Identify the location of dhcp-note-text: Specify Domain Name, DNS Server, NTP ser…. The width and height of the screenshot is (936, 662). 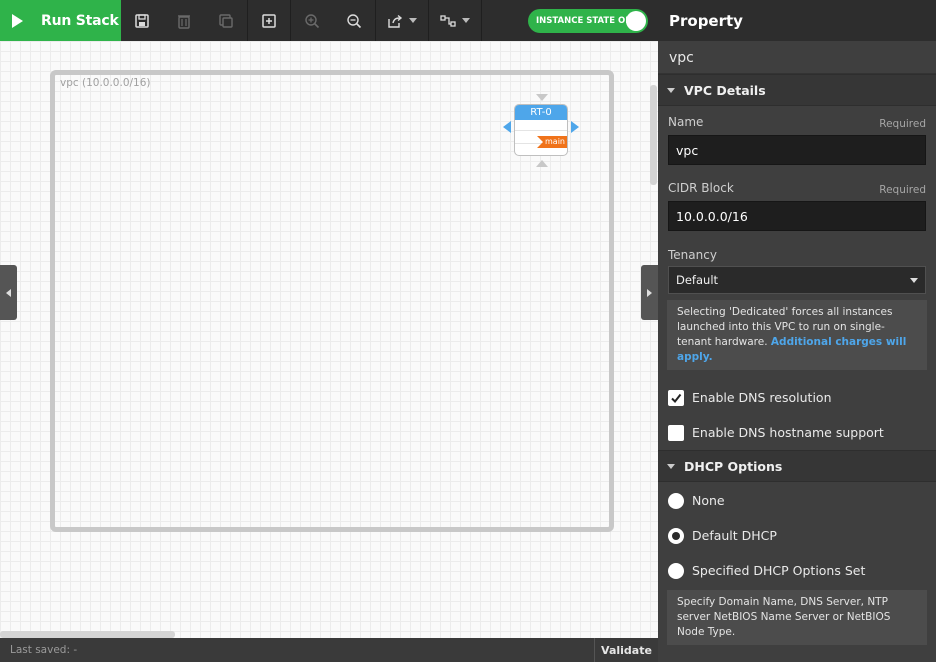
(784, 617).